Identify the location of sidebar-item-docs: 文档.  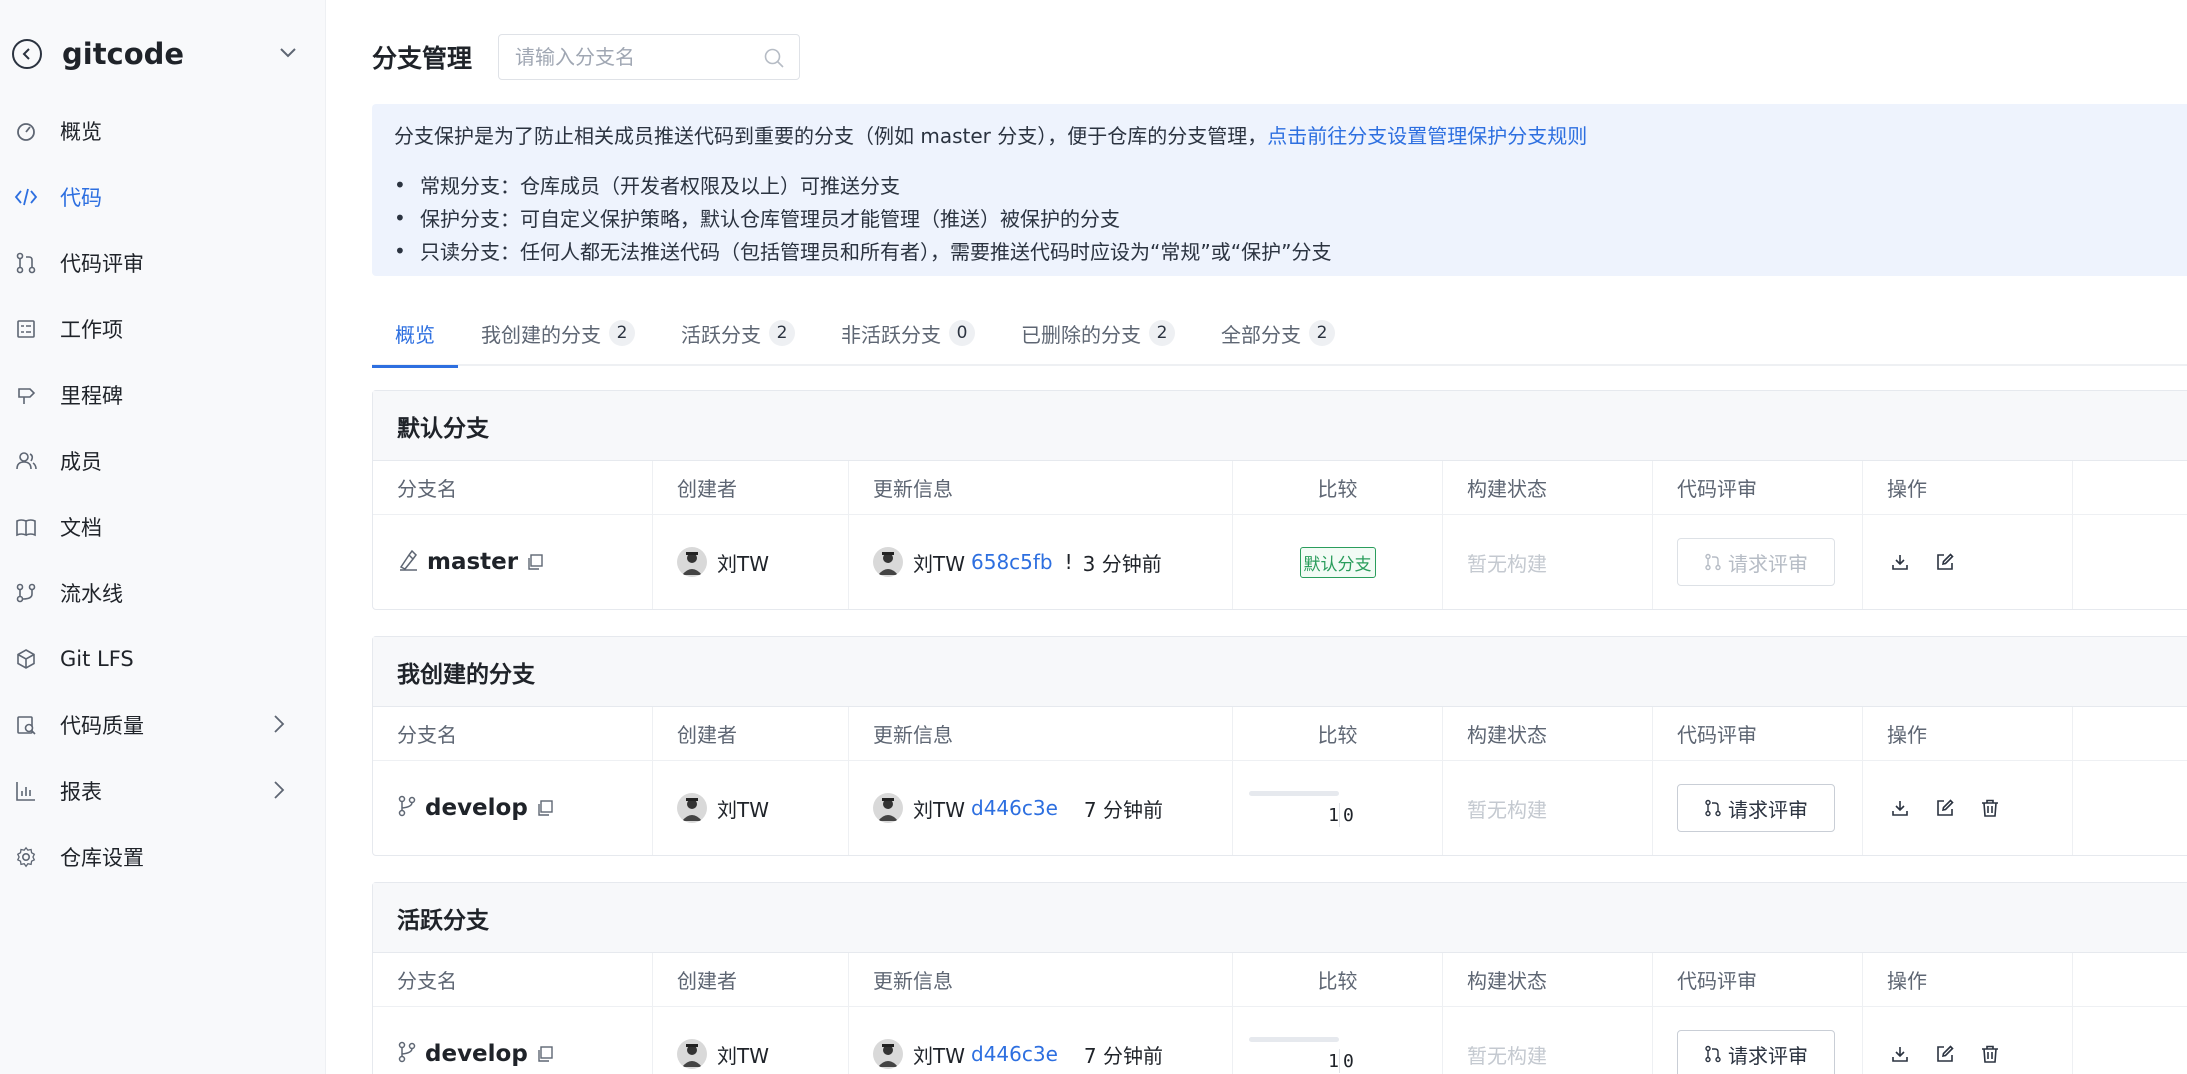
(163, 527).